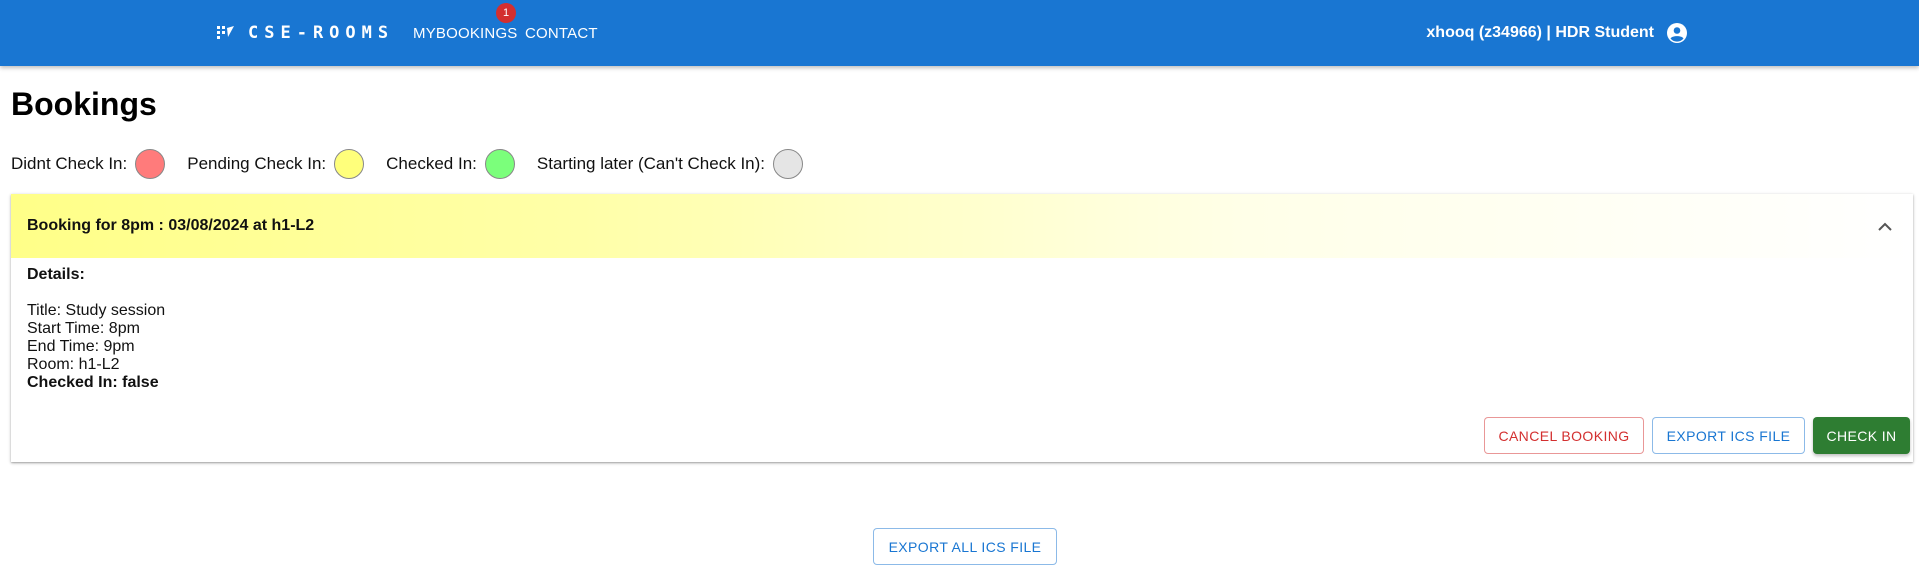 The width and height of the screenshot is (1919, 573). I want to click on chevron-up-icon, so click(1885, 226).